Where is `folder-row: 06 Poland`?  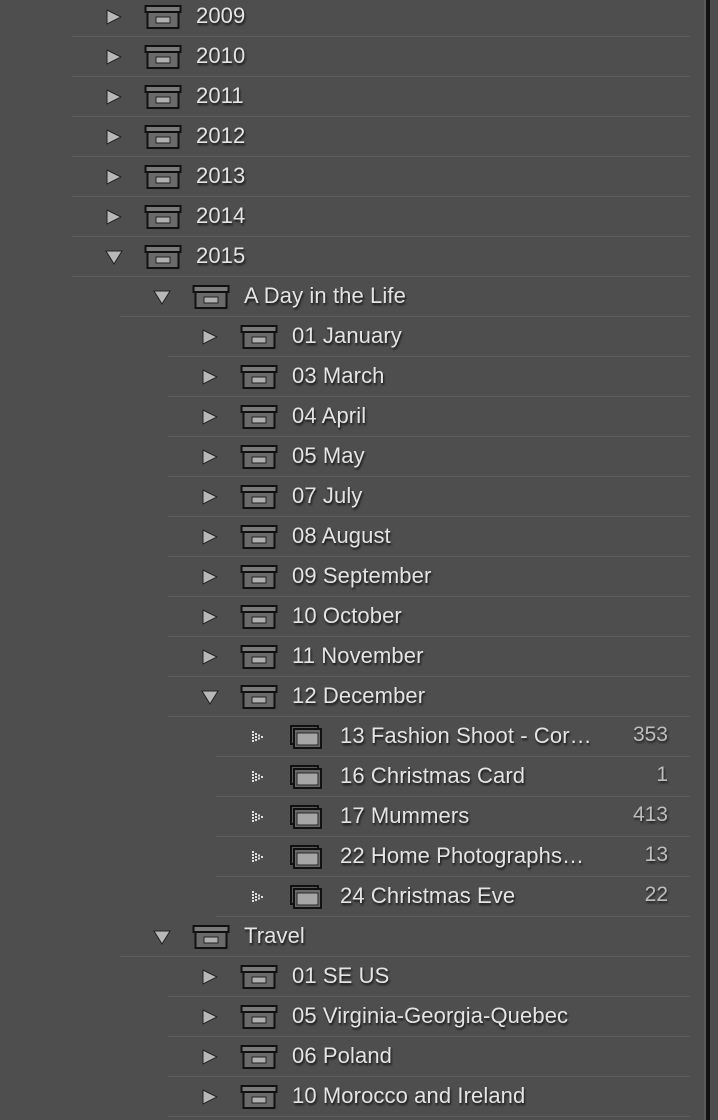
folder-row: 06 Poland is located at coordinates (354, 1057).